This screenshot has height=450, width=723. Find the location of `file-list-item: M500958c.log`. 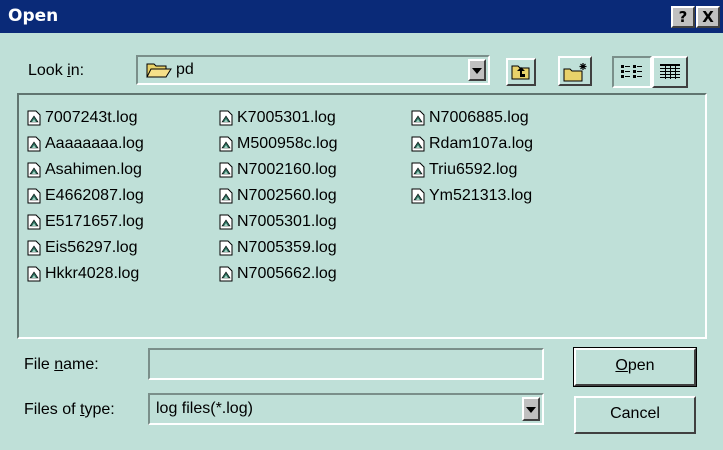

file-list-item: M500958c.log is located at coordinates (278, 144).